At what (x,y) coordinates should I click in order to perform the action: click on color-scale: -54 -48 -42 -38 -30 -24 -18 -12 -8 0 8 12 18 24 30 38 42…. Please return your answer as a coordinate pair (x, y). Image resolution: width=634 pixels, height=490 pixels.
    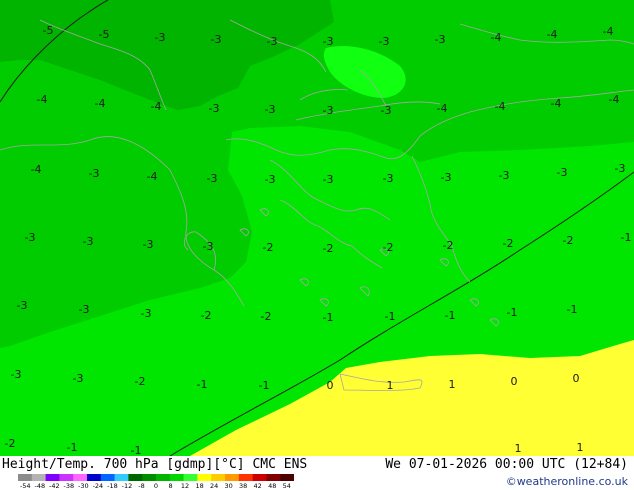
    Looking at the image, I should click on (156, 481).